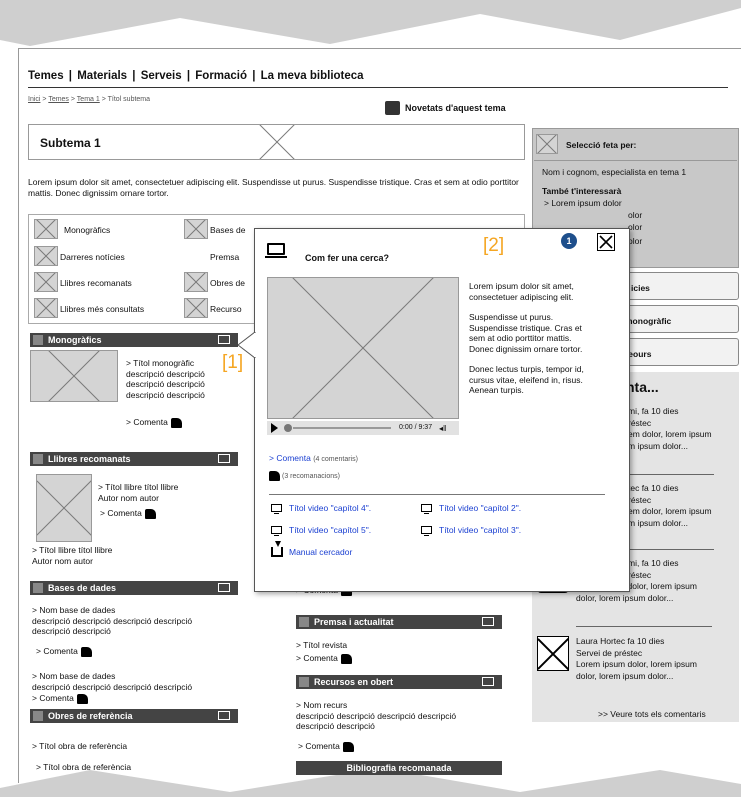 The image size is (741, 797). Describe the element at coordinates (606, 242) in the screenshot. I see `close-icon` at that location.